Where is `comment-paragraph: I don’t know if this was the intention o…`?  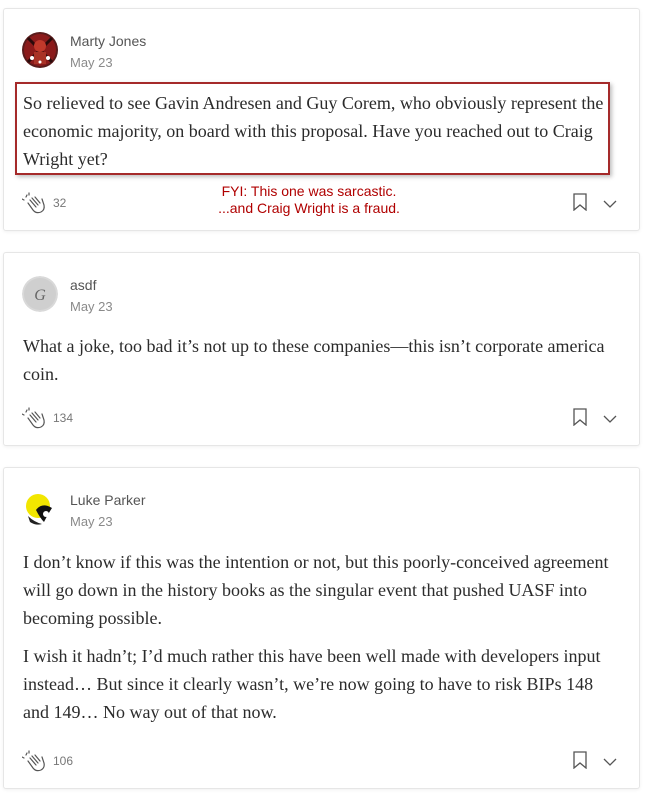 comment-paragraph: I don’t know if this was the intention o… is located at coordinates (316, 590).